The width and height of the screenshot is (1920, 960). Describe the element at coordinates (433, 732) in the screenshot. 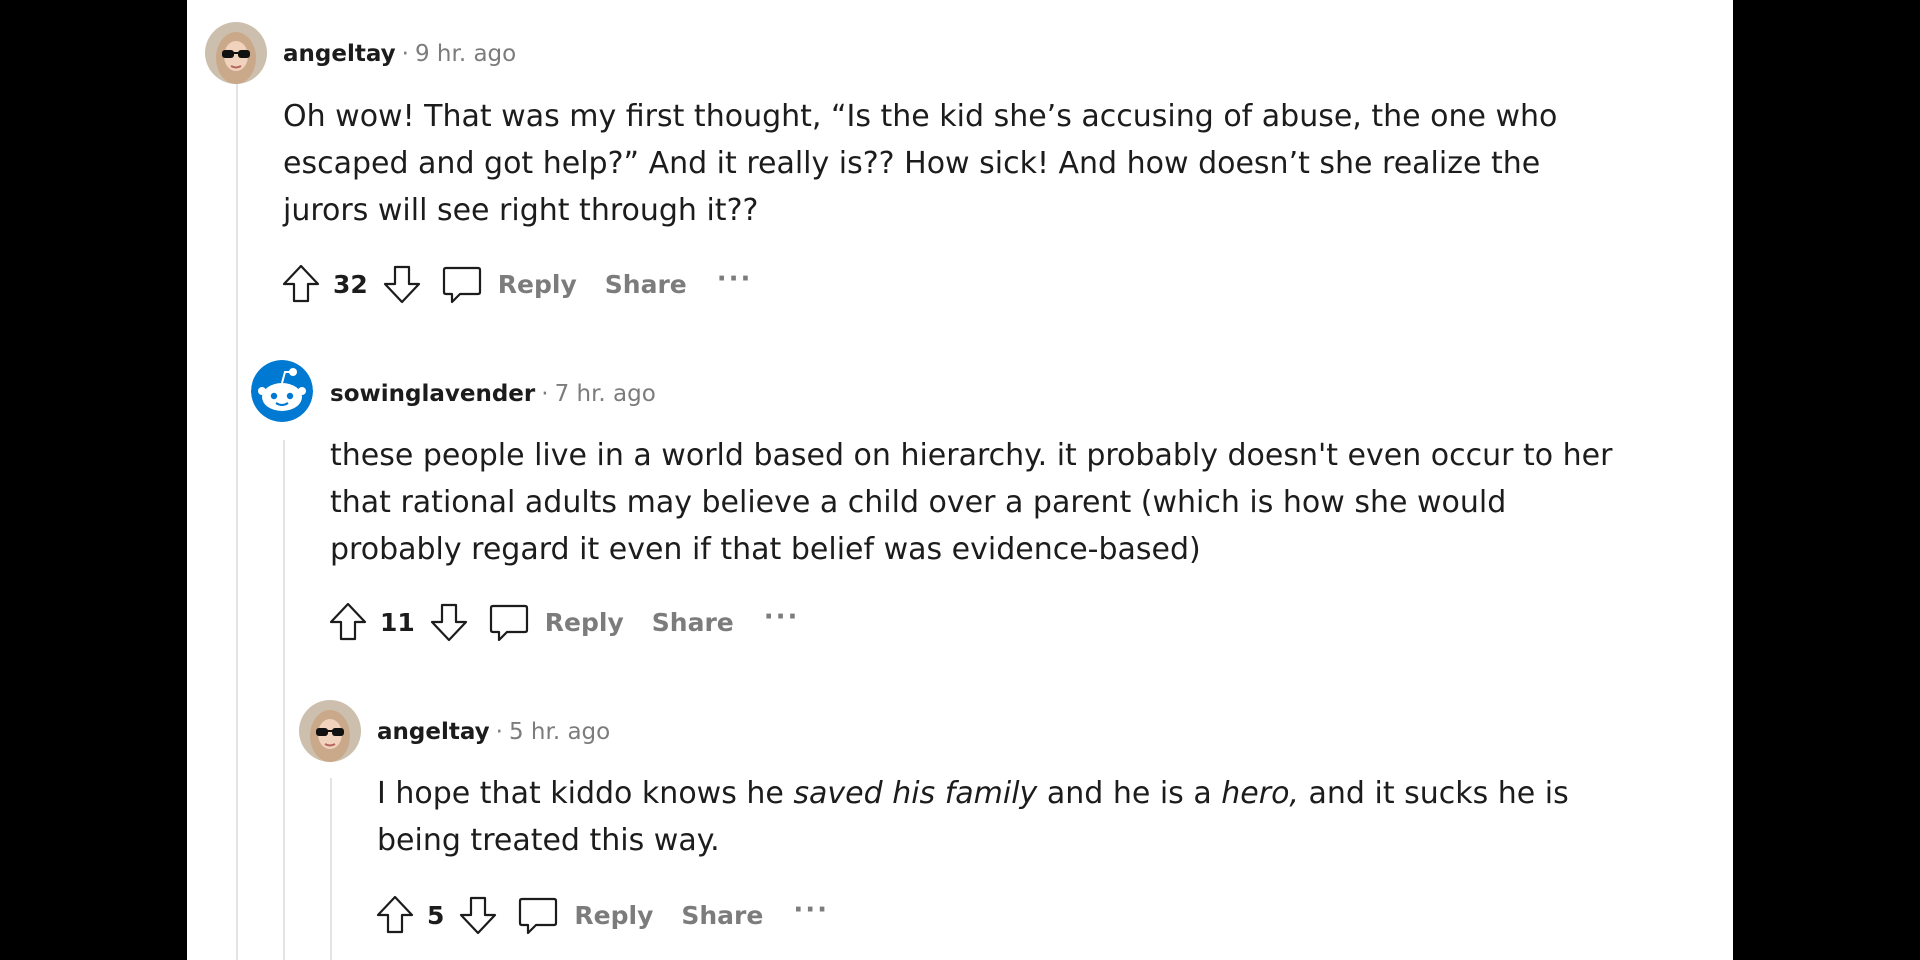

I see `author-name: angeltay` at that location.